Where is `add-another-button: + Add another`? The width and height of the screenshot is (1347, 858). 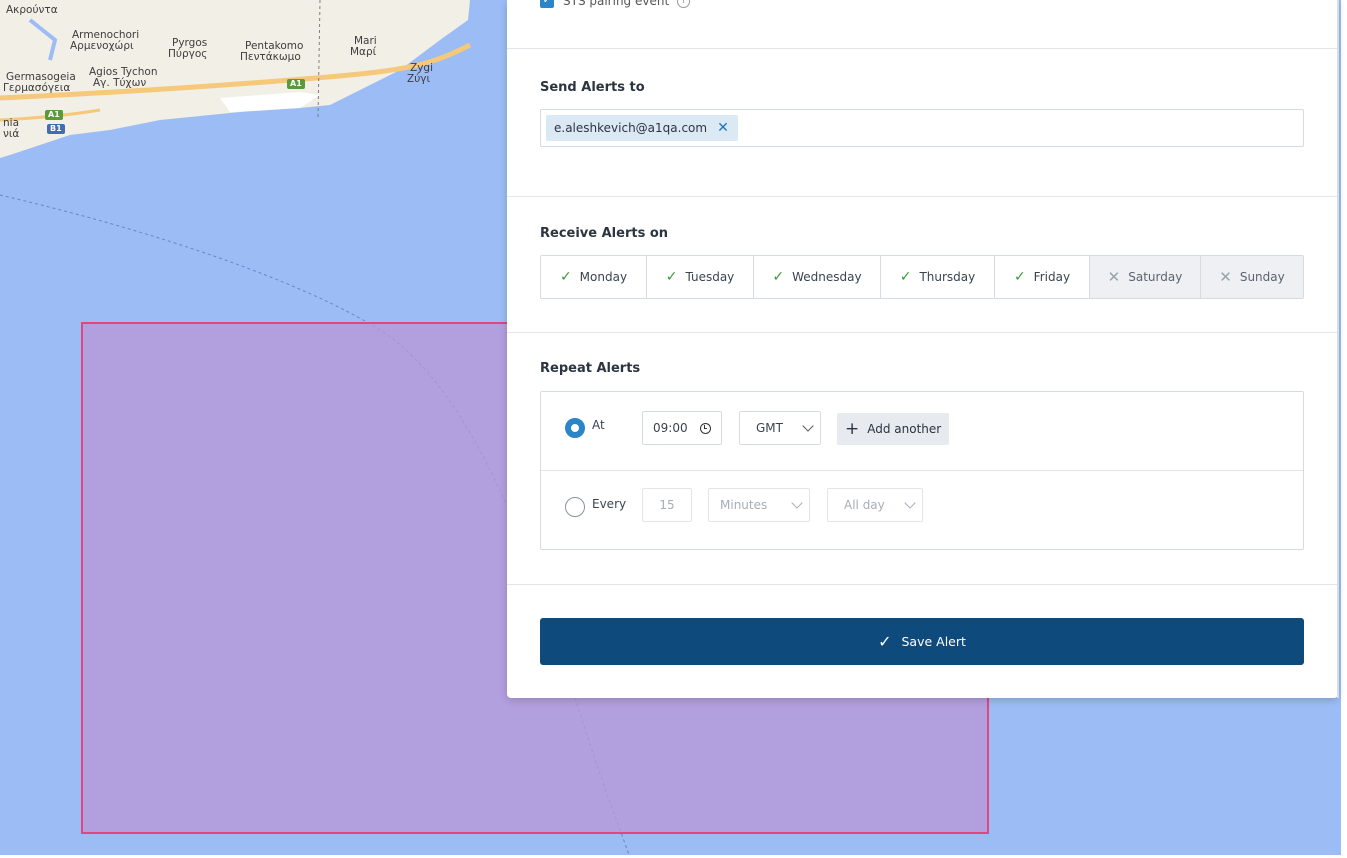 add-another-button: + Add another is located at coordinates (893, 429).